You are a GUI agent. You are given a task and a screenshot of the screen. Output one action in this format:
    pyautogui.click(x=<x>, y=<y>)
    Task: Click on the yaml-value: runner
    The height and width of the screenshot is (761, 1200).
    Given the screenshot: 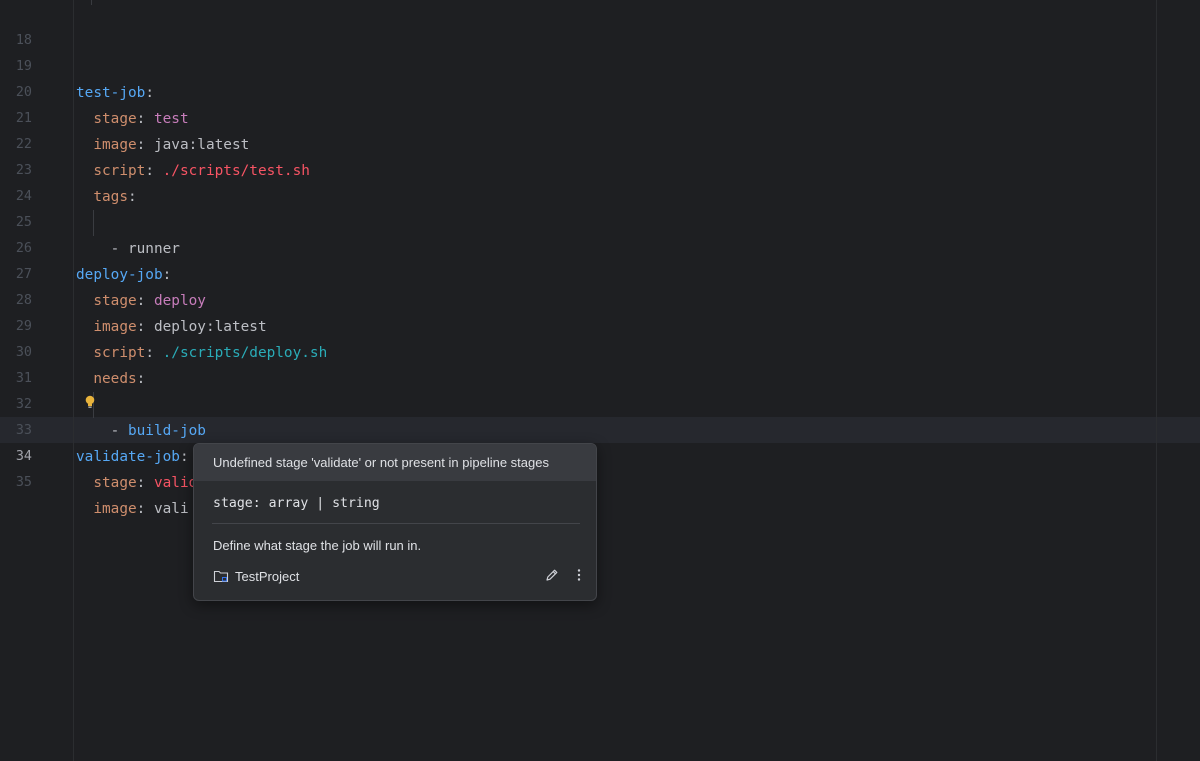 What is the action you would take?
    pyautogui.click(x=153, y=249)
    